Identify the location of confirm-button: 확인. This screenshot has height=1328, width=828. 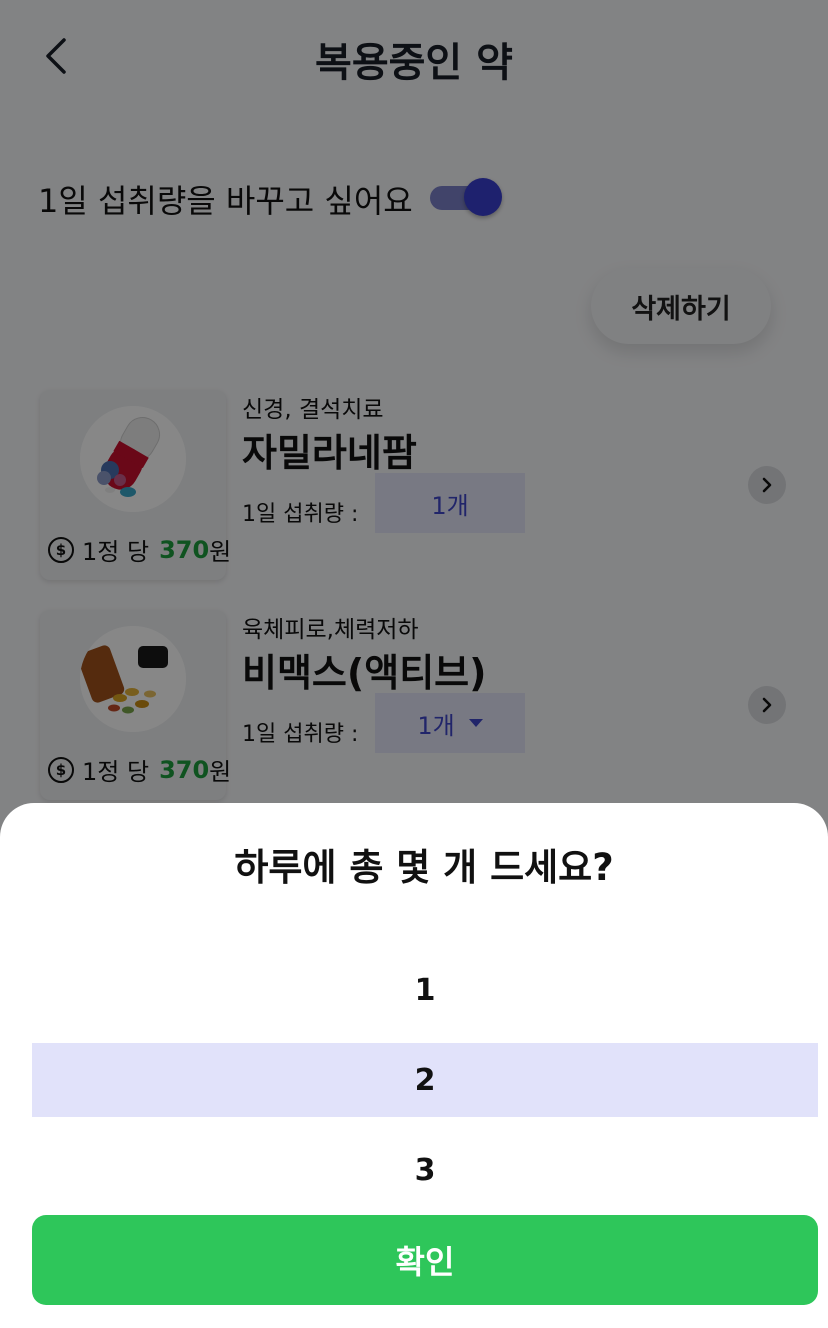
(425, 1260).